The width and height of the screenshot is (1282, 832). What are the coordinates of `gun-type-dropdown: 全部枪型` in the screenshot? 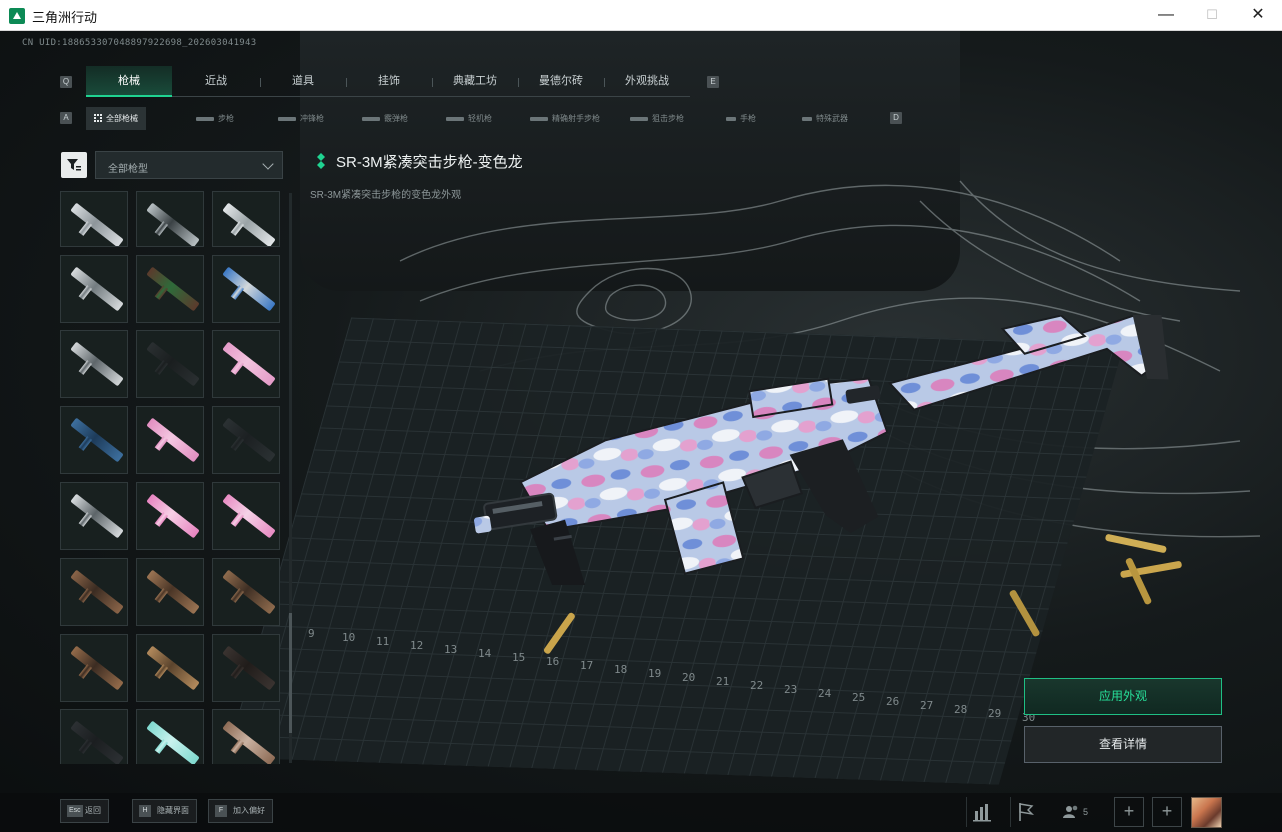 It's located at (189, 165).